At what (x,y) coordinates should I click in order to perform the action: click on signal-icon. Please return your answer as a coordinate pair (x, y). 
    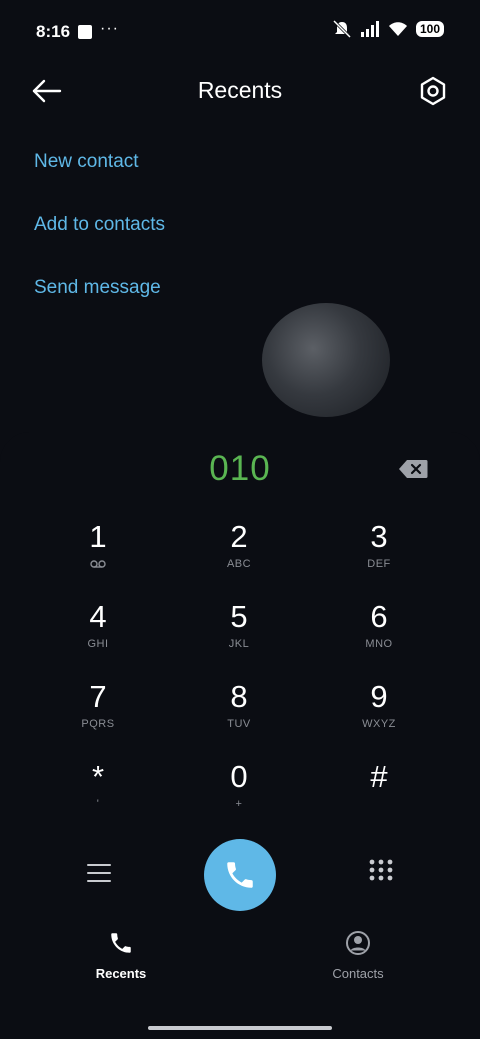
    Looking at the image, I should click on (369, 29).